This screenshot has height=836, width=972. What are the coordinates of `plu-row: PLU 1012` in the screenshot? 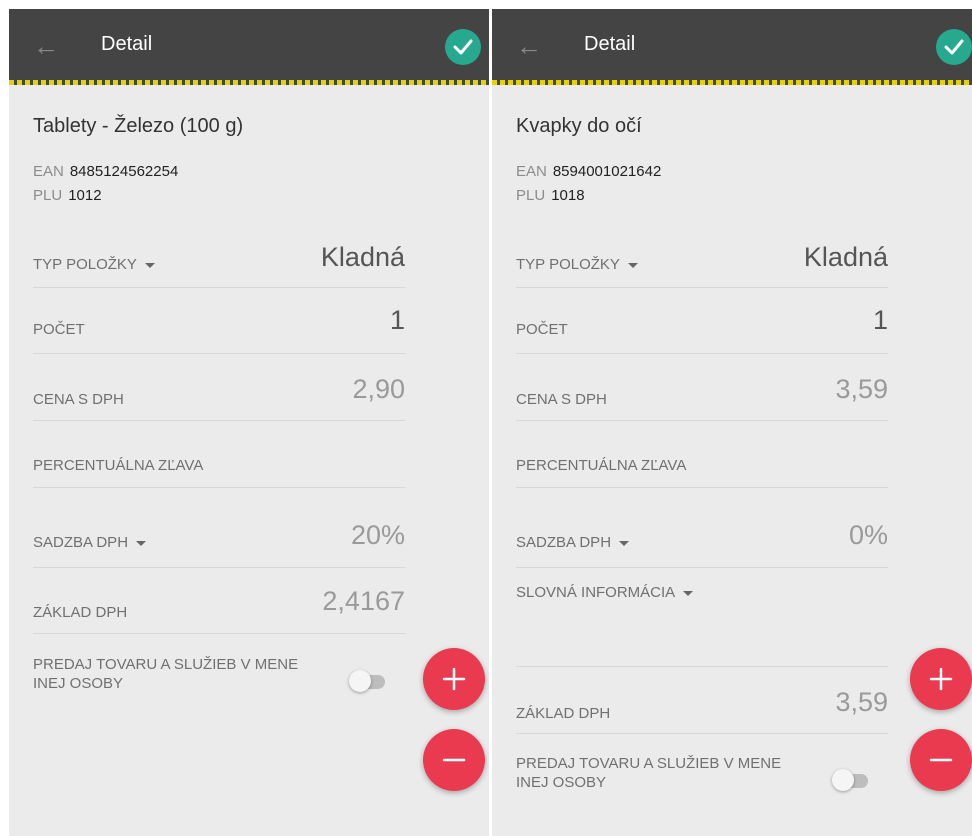 It's located at (67, 195).